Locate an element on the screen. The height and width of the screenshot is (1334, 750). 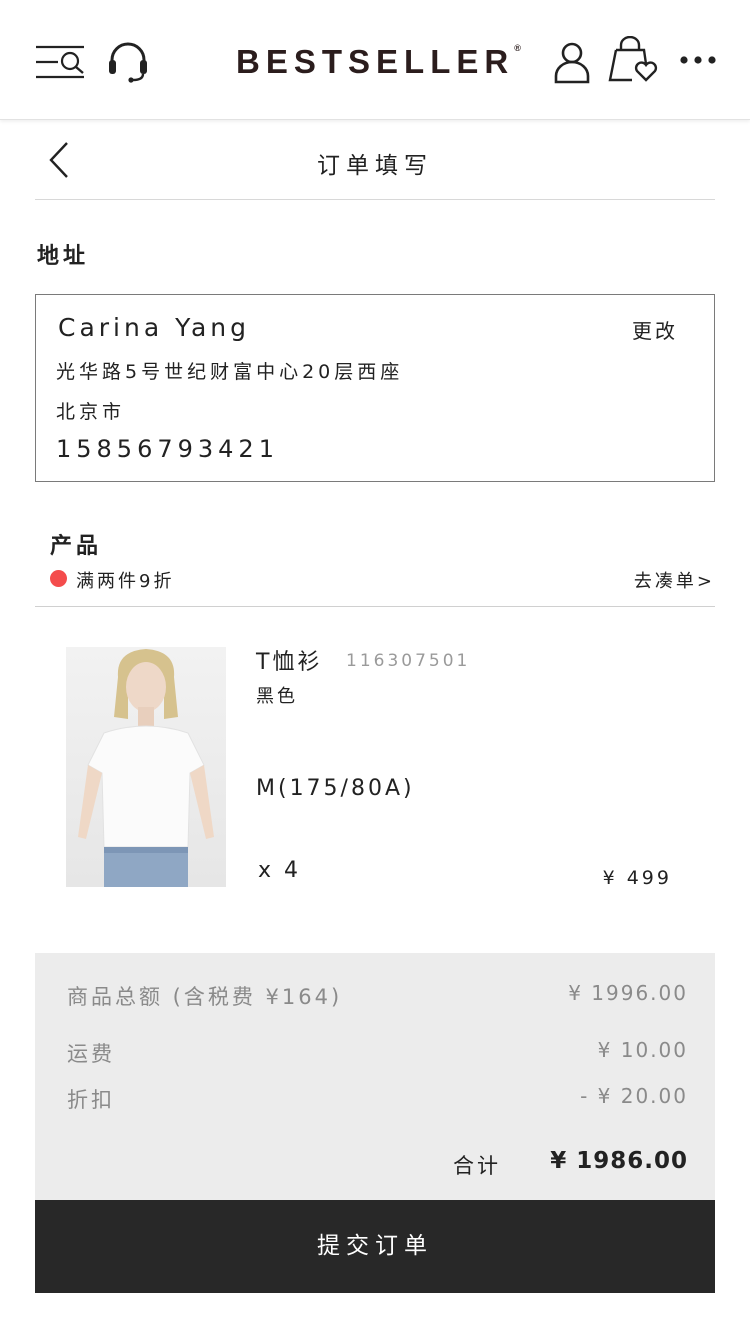
promo-row: 满两件9折 去凑单> is located at coordinates (375, 585).